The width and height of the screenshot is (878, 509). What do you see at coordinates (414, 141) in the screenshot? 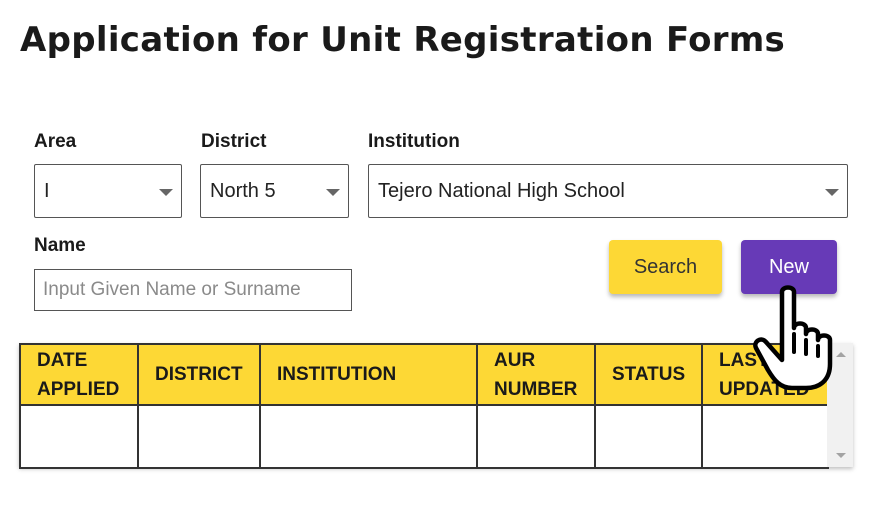
I see `institution-label: Institution` at bounding box center [414, 141].